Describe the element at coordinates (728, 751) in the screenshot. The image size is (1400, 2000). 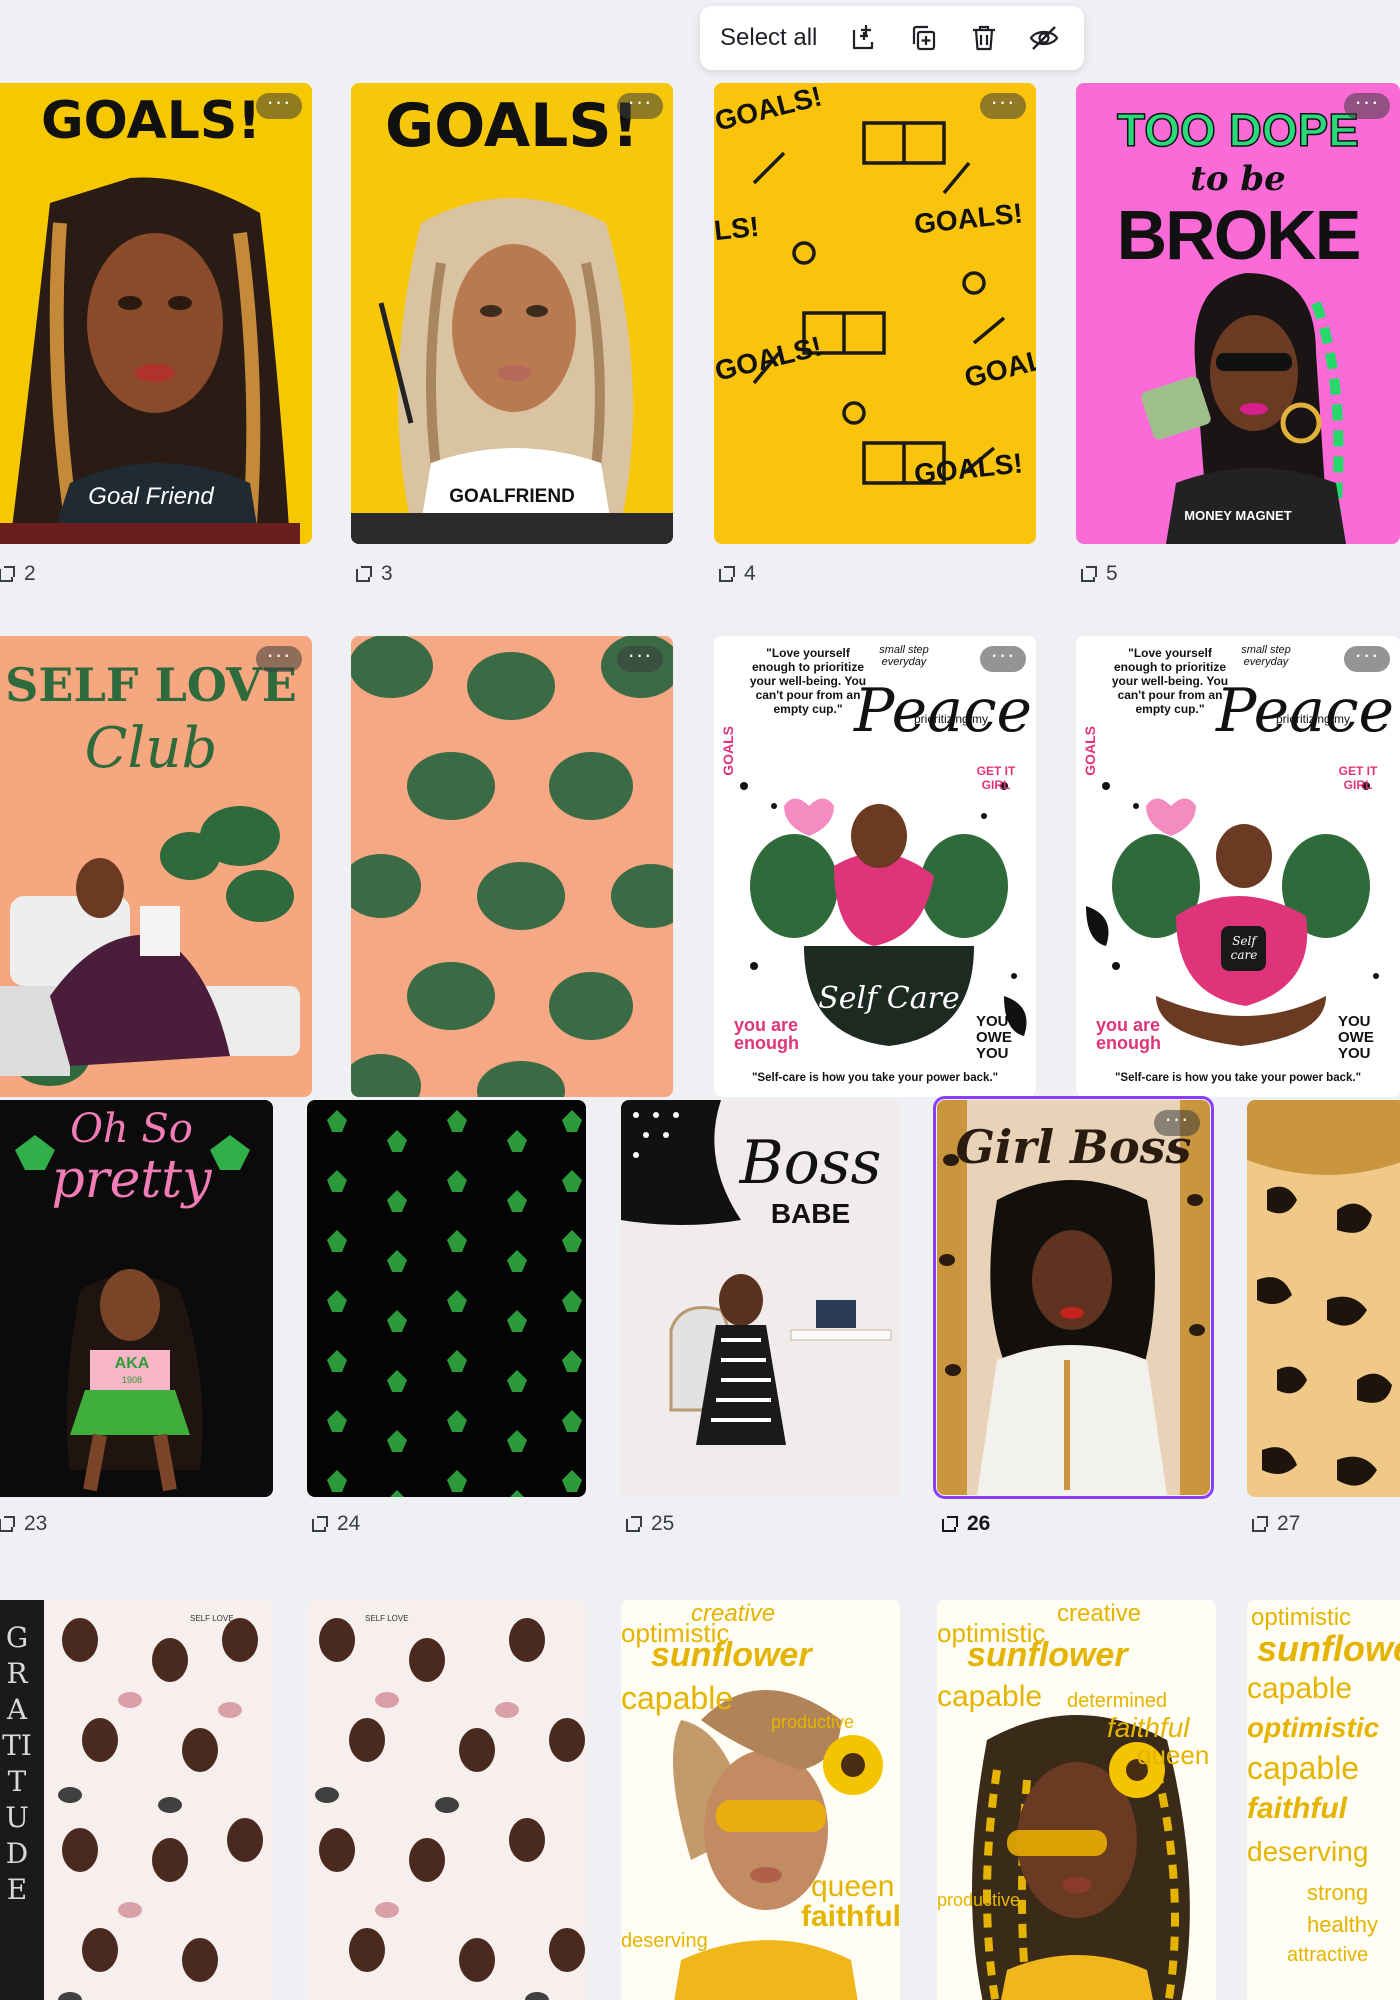
I see `card-peace-1-side: GOALS` at that location.